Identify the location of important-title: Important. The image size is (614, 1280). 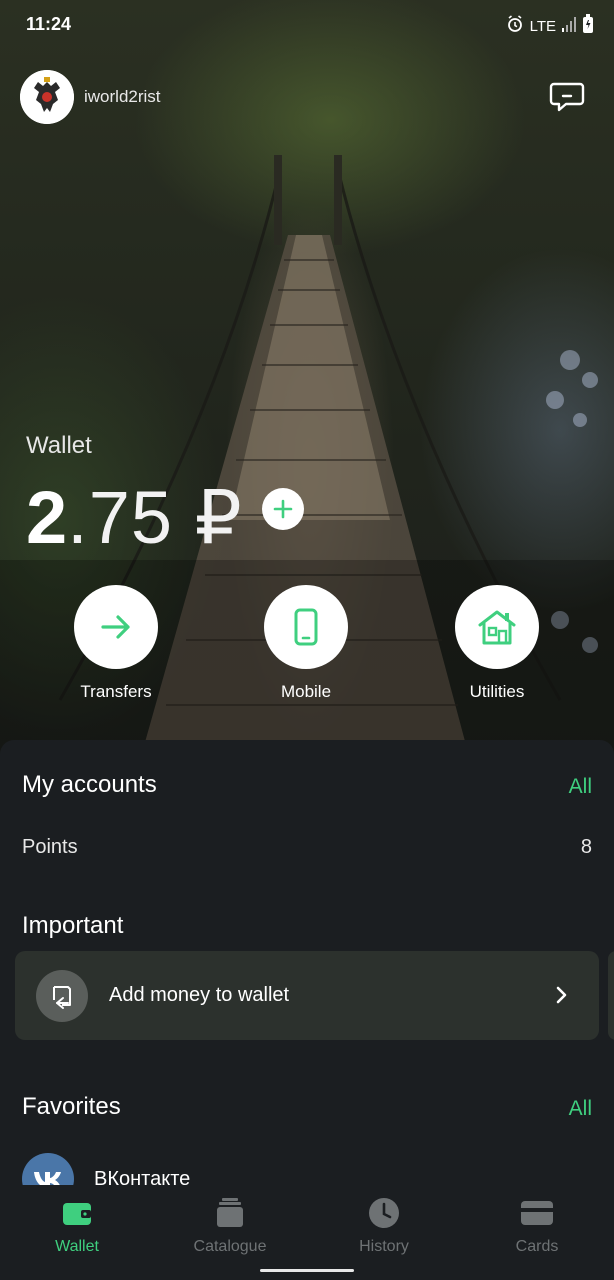
(73, 925).